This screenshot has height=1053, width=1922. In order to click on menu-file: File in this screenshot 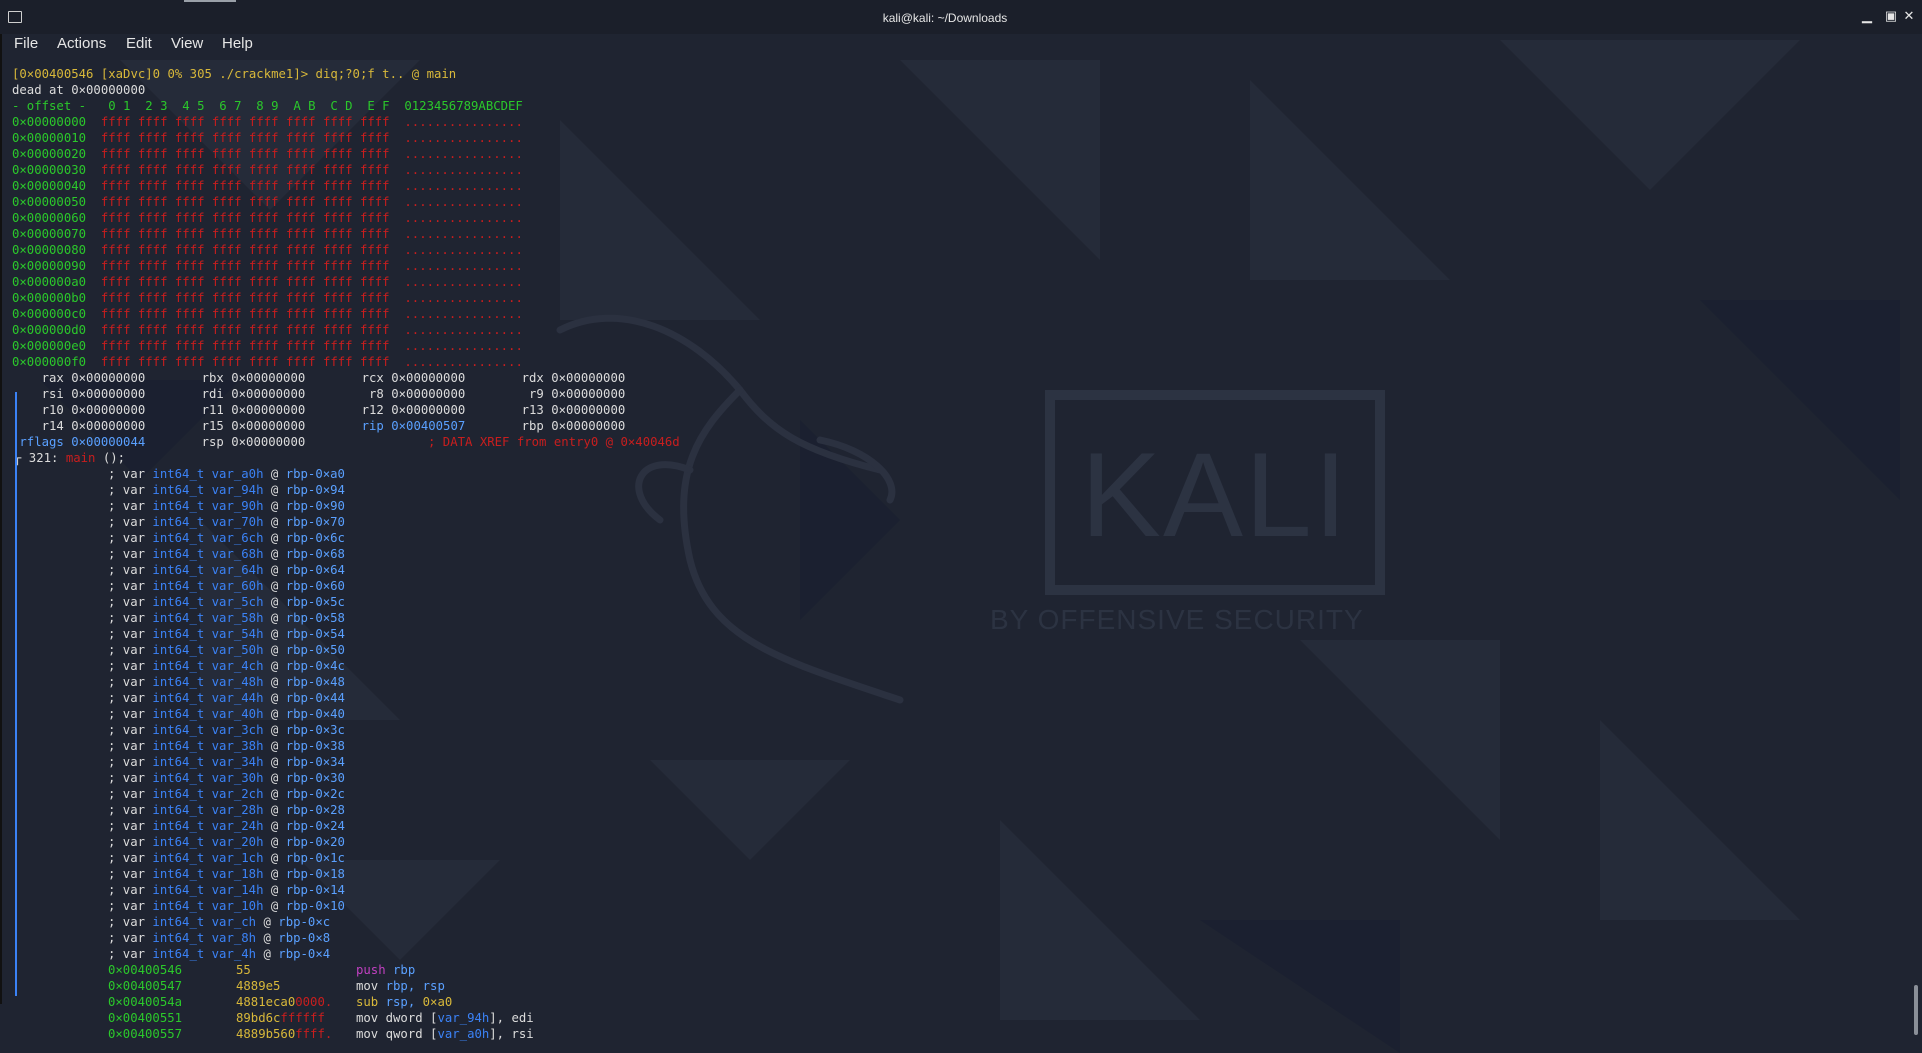, I will do `click(26, 43)`.